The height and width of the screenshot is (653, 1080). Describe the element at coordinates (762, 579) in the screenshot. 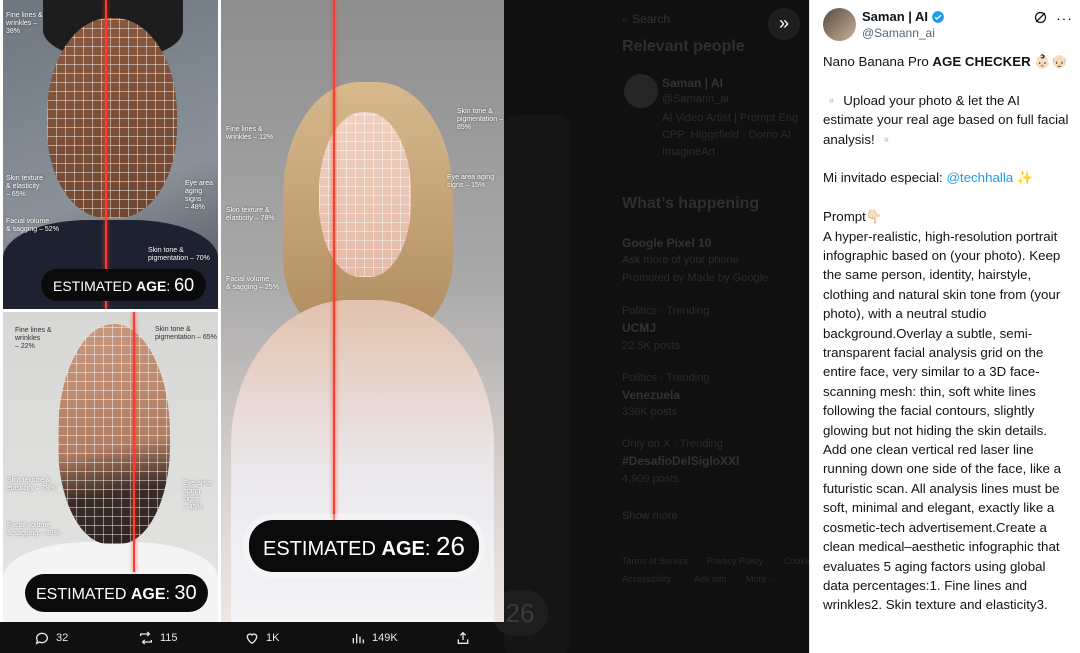

I see `footer-link-6: More ···` at that location.